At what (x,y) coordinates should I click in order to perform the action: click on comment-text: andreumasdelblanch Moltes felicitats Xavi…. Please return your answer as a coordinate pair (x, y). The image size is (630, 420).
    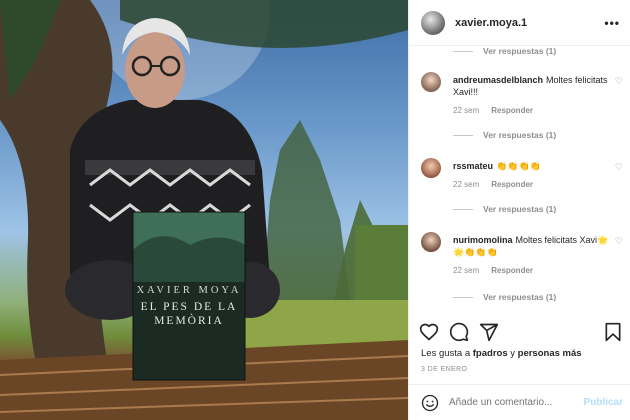
    Looking at the image, I should click on (533, 86).